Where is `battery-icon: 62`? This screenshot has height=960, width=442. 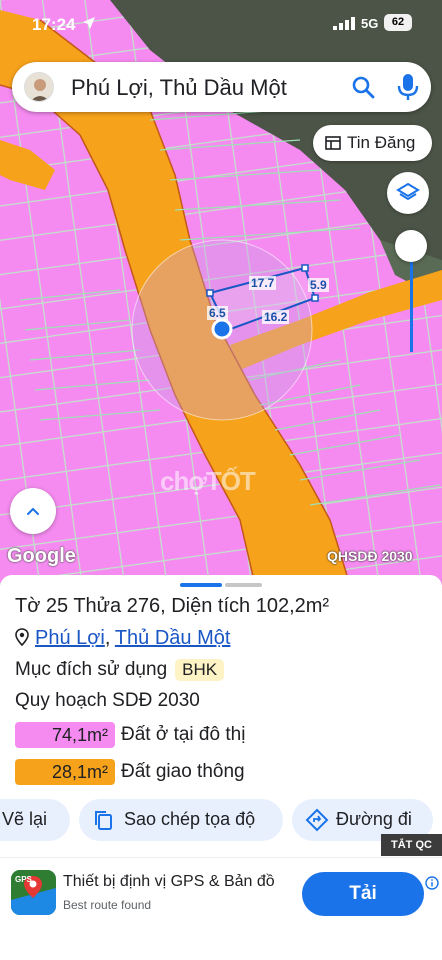
battery-icon: 62 is located at coordinates (398, 22).